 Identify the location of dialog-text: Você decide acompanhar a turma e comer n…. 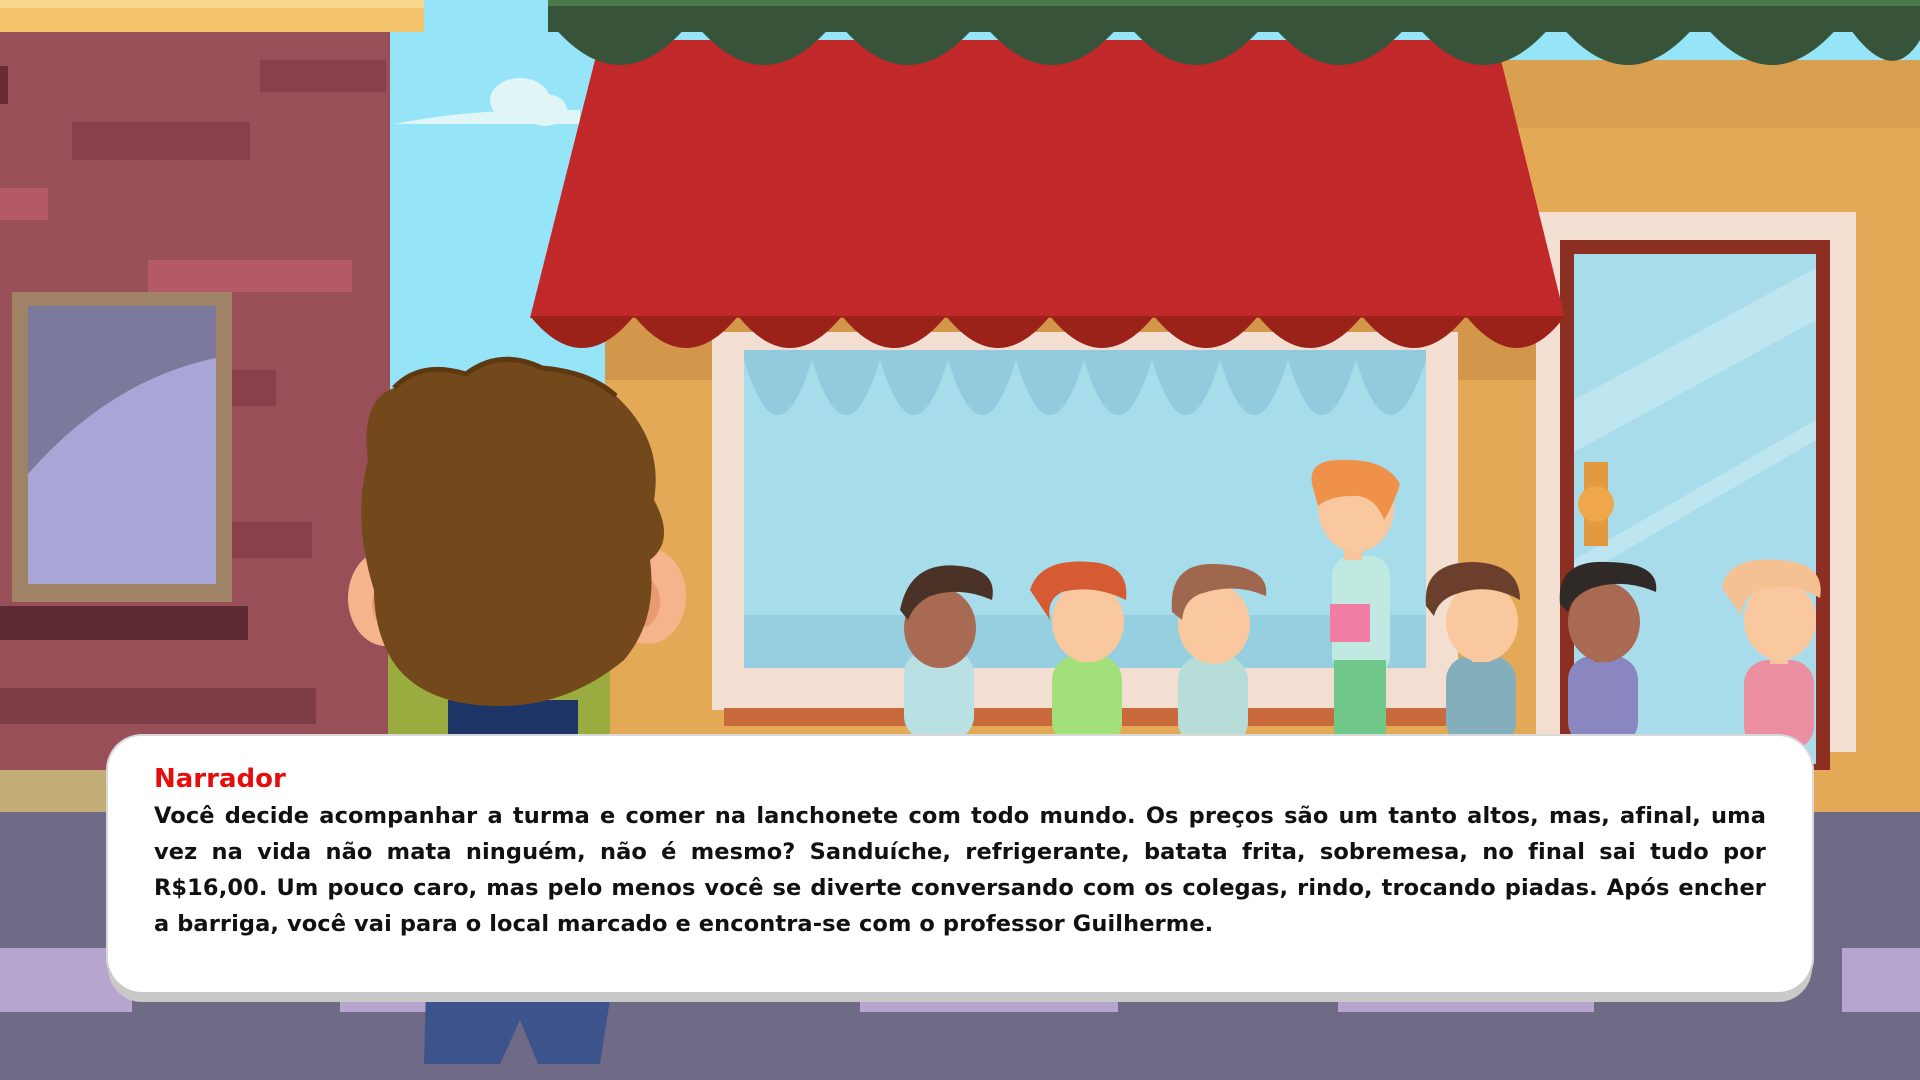
(960, 870).